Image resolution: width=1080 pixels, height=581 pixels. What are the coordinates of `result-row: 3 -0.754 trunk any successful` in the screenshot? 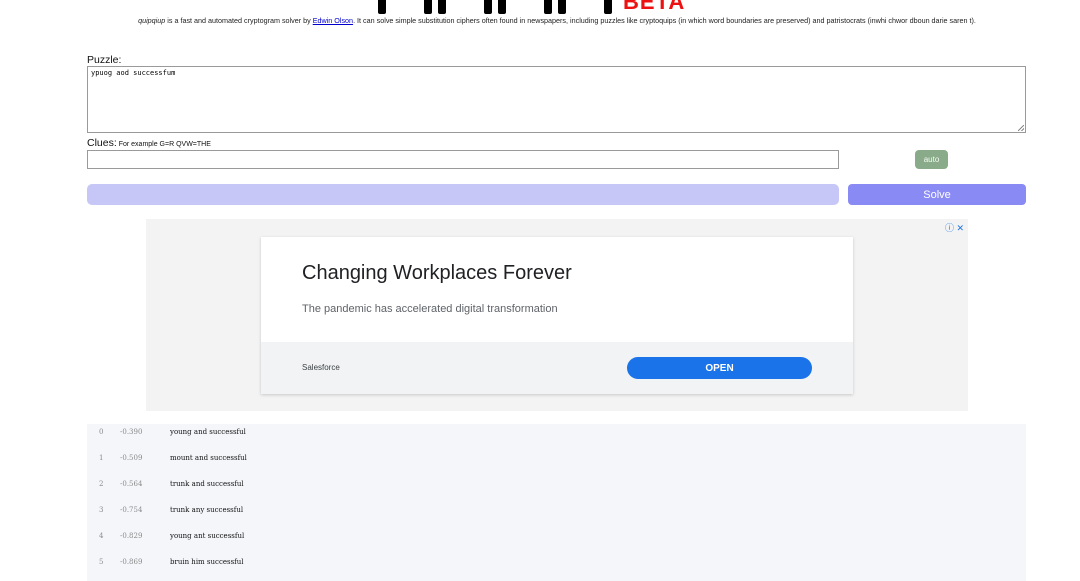 It's located at (556, 513).